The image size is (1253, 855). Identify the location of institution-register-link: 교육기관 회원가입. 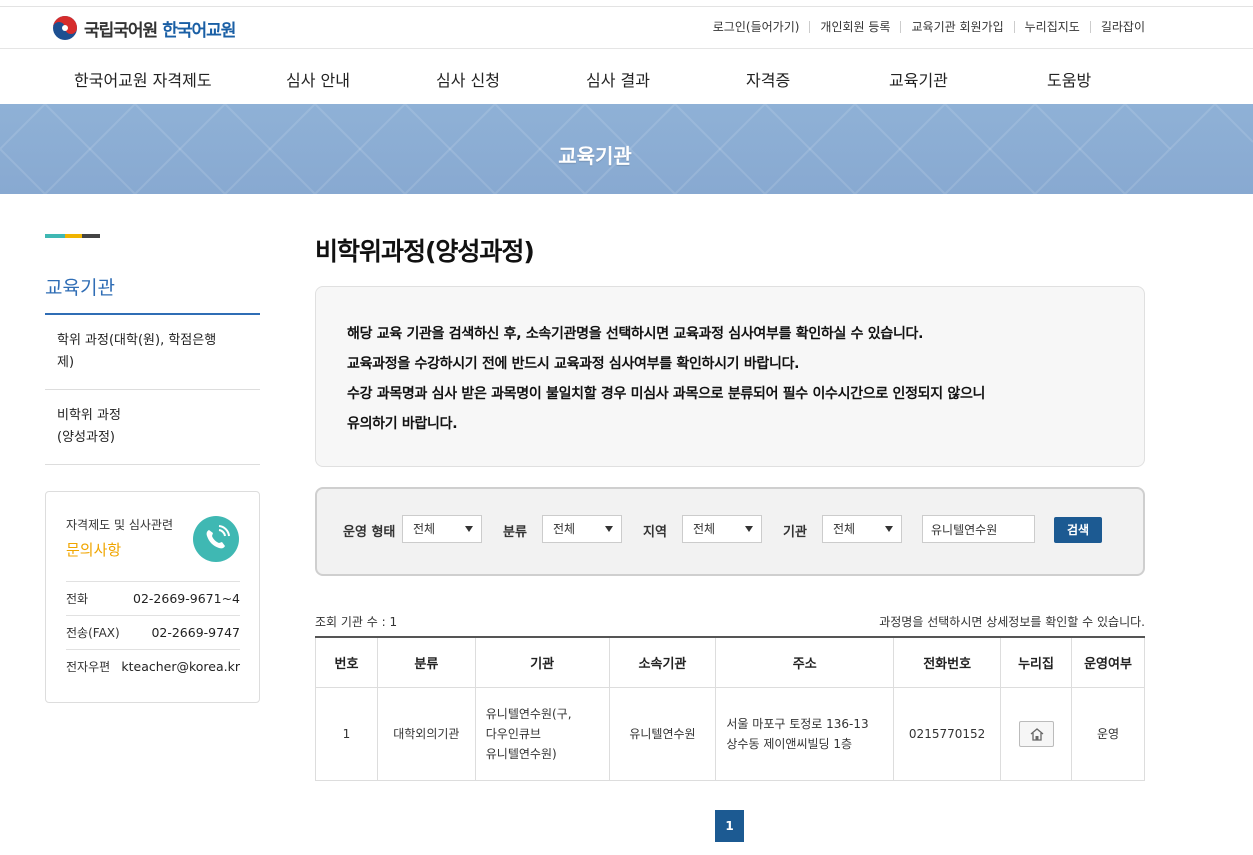
(956, 27).